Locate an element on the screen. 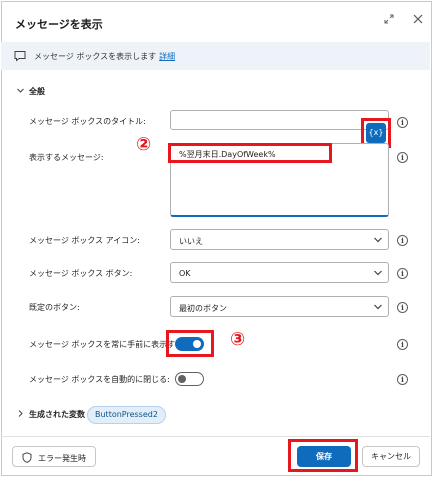 The width and height of the screenshot is (434, 478). icon-select-value: いいえ is located at coordinates (191, 241).